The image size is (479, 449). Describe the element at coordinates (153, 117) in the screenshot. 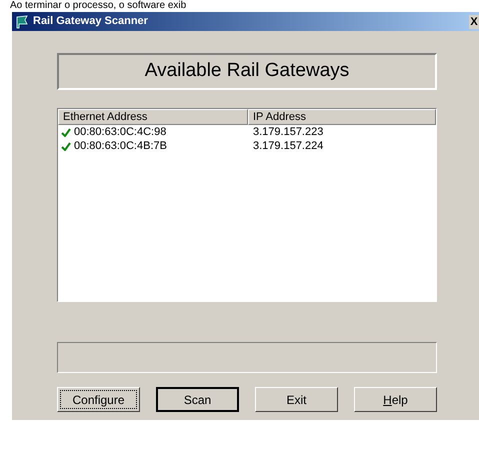

I see `column-header: Ethernet Address` at that location.